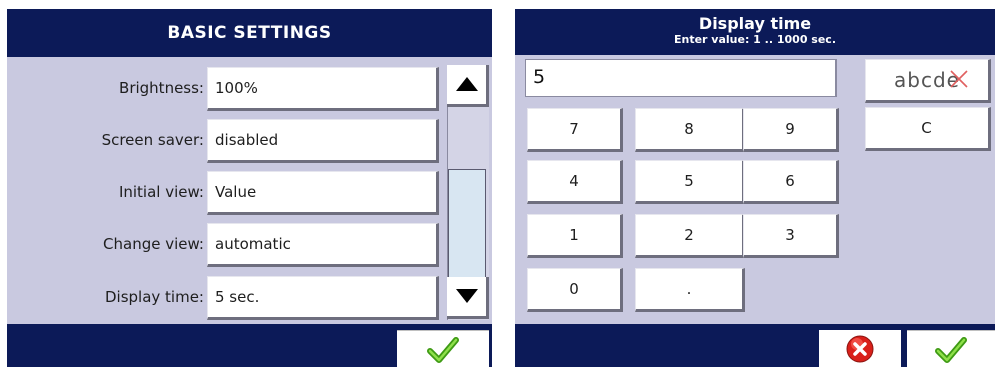  What do you see at coordinates (755, 23) in the screenshot?
I see `panel-title: Display time` at bounding box center [755, 23].